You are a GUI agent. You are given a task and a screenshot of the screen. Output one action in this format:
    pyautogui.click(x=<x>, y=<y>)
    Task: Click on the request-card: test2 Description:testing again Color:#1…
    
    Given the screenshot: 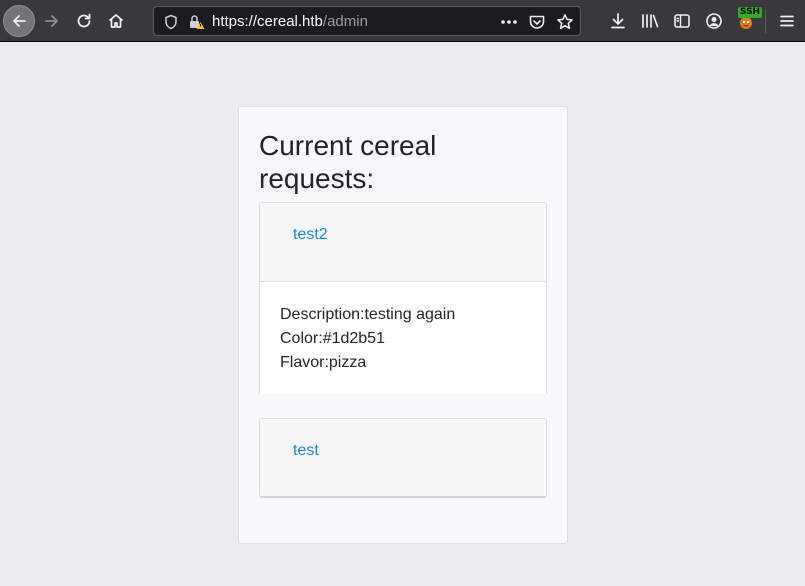 What is the action you would take?
    pyautogui.click(x=403, y=298)
    